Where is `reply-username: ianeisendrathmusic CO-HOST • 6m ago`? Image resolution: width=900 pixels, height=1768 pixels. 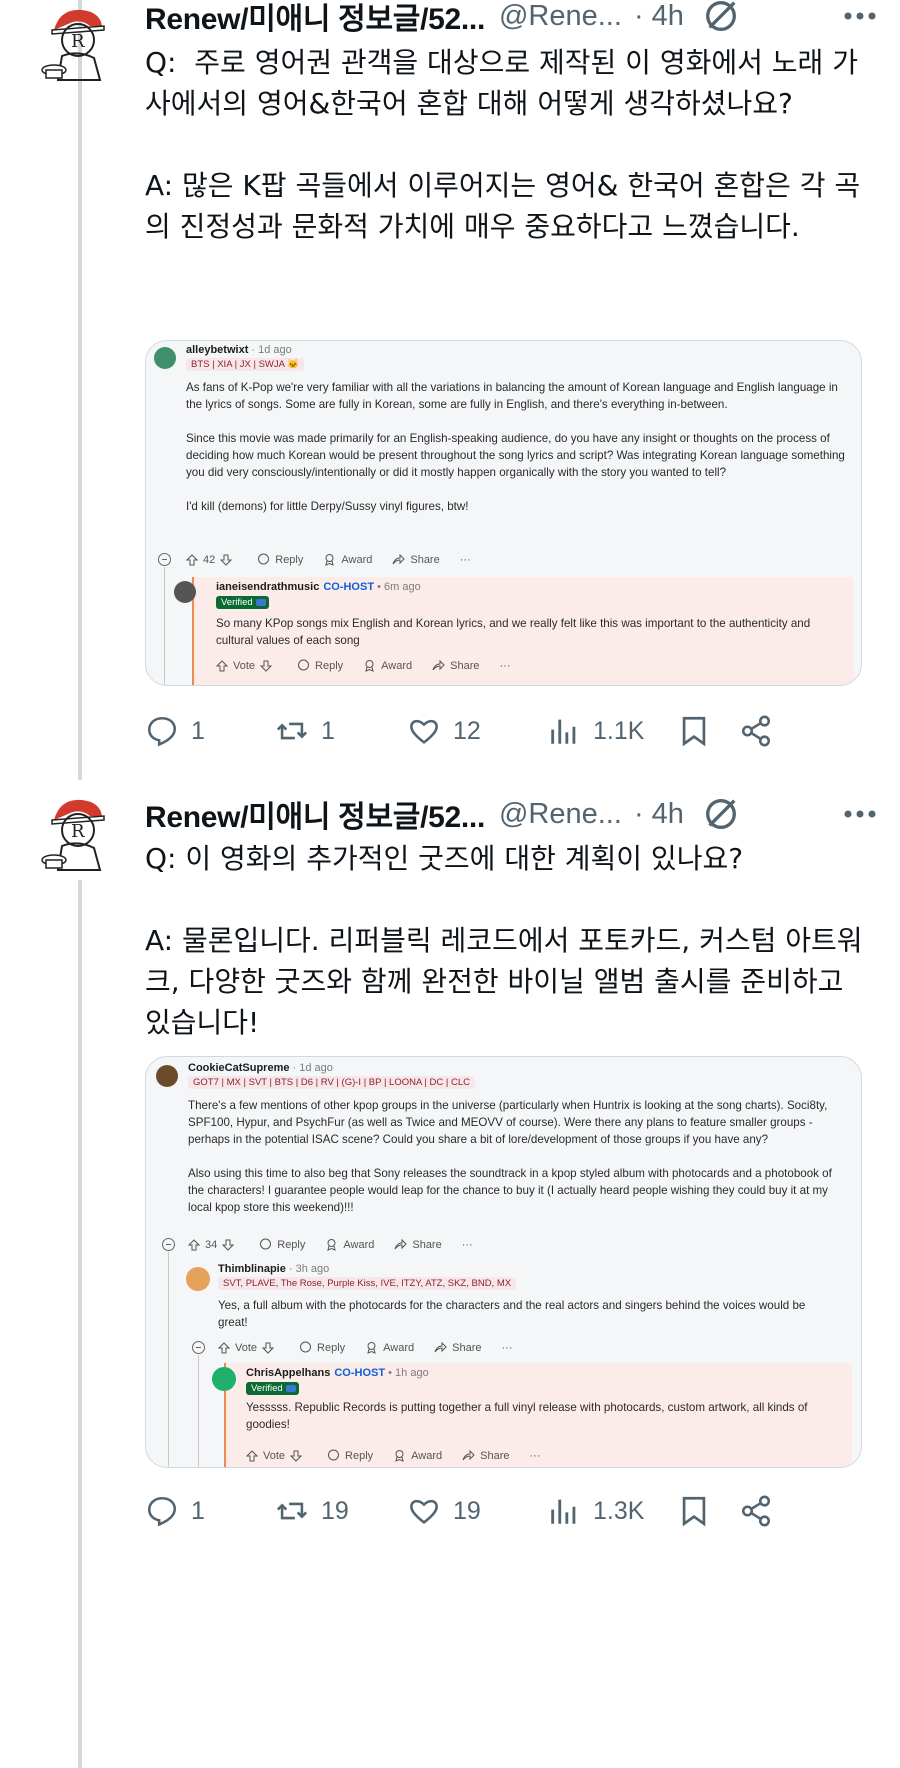
reply-username: ianeisendrathmusic CO-HOST • 6m ago is located at coordinates (318, 587).